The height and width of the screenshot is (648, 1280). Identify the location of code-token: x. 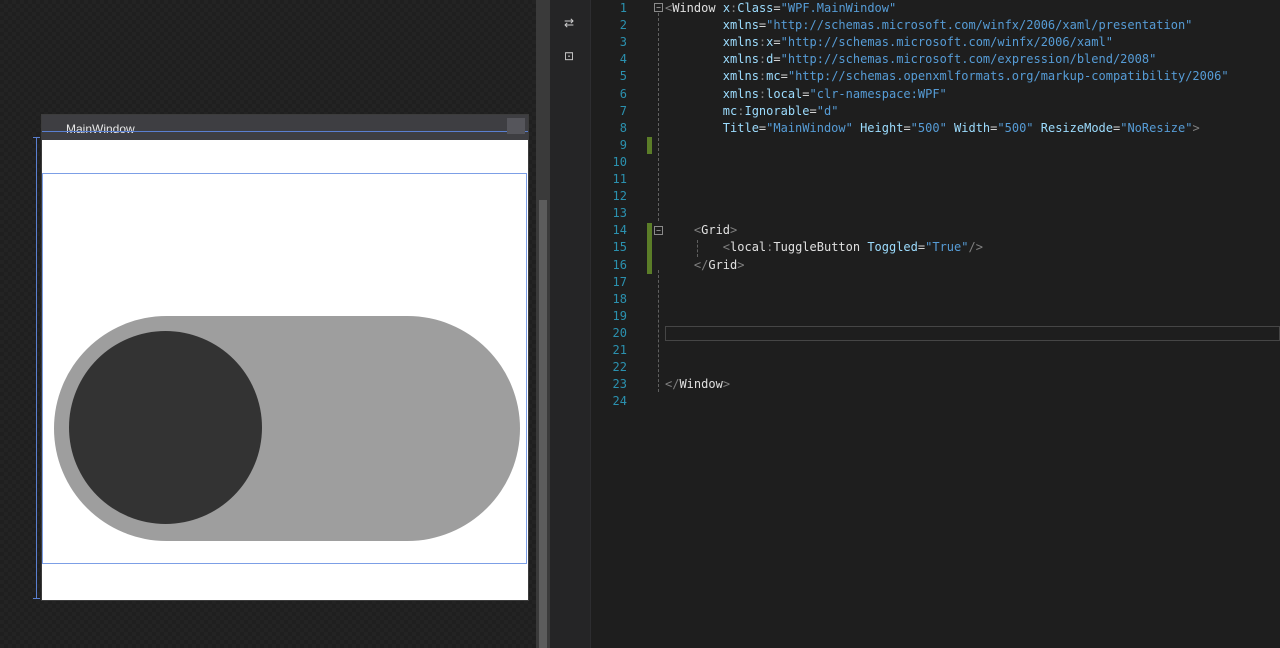
(726, 8).